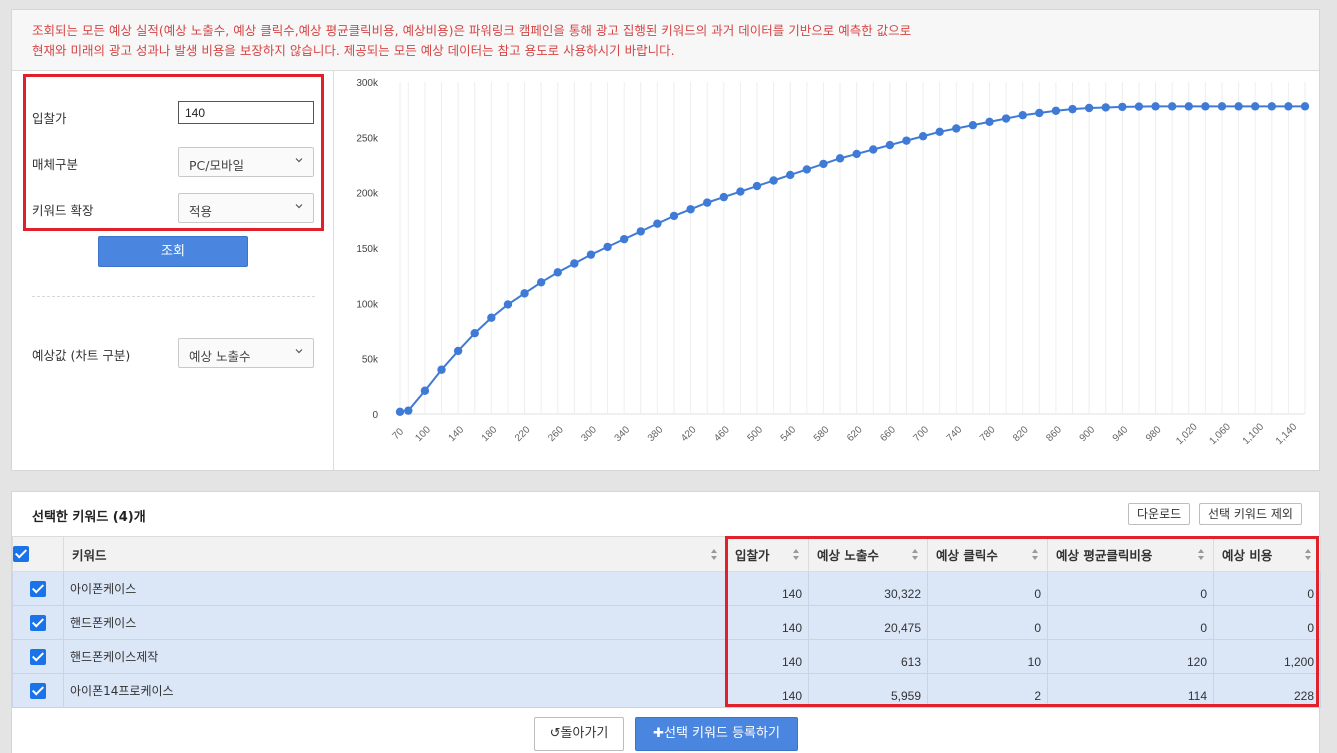 The width and height of the screenshot is (1337, 753). Describe the element at coordinates (1104, 555) in the screenshot. I see `column-label: 예상 평균클릭비용` at that location.